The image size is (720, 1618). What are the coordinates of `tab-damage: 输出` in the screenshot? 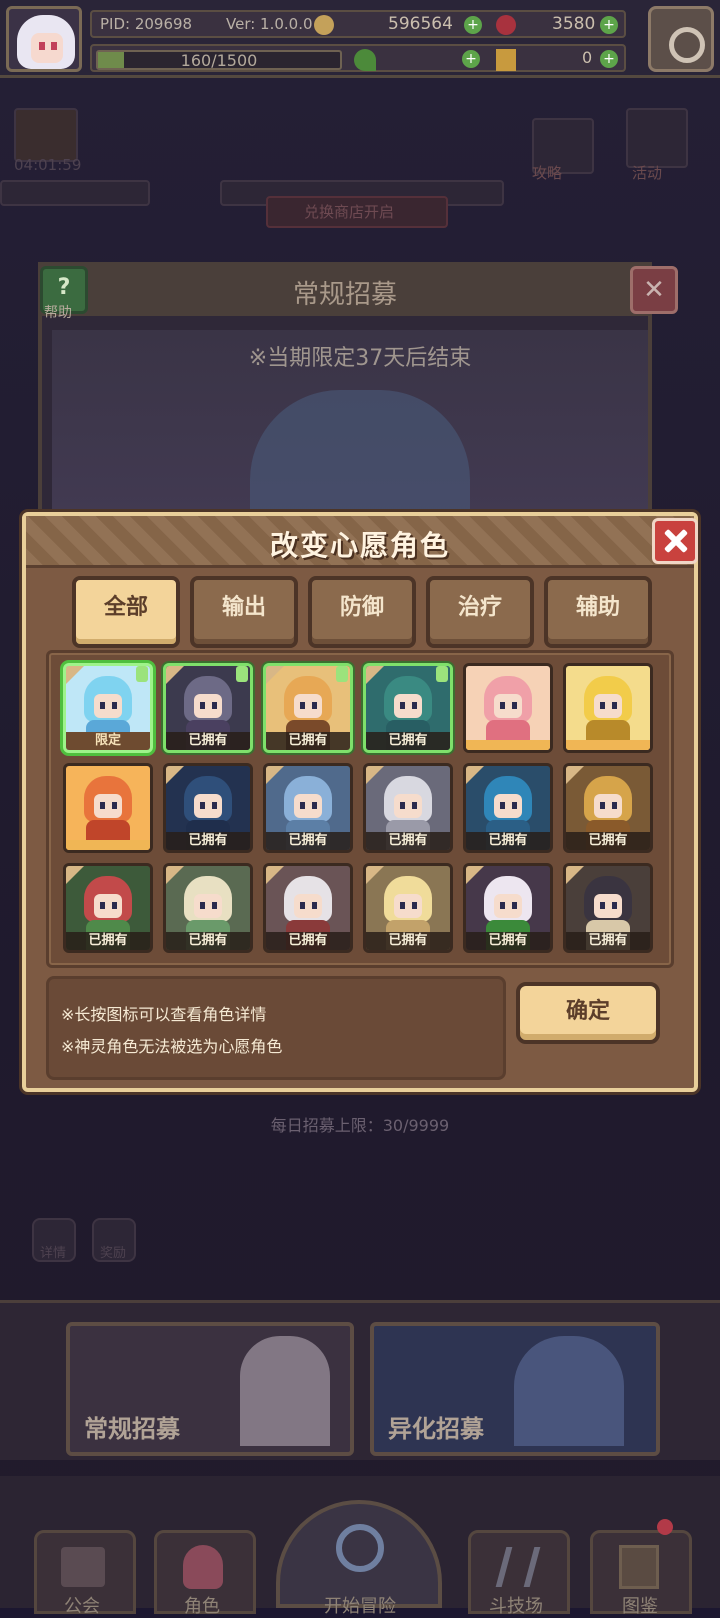 It's located at (244, 612).